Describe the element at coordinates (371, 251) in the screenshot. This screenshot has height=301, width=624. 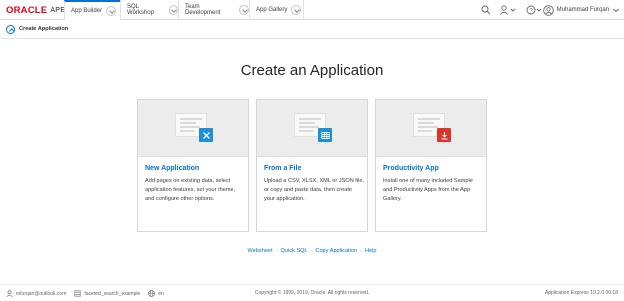
I see `link-help: Help` at that location.